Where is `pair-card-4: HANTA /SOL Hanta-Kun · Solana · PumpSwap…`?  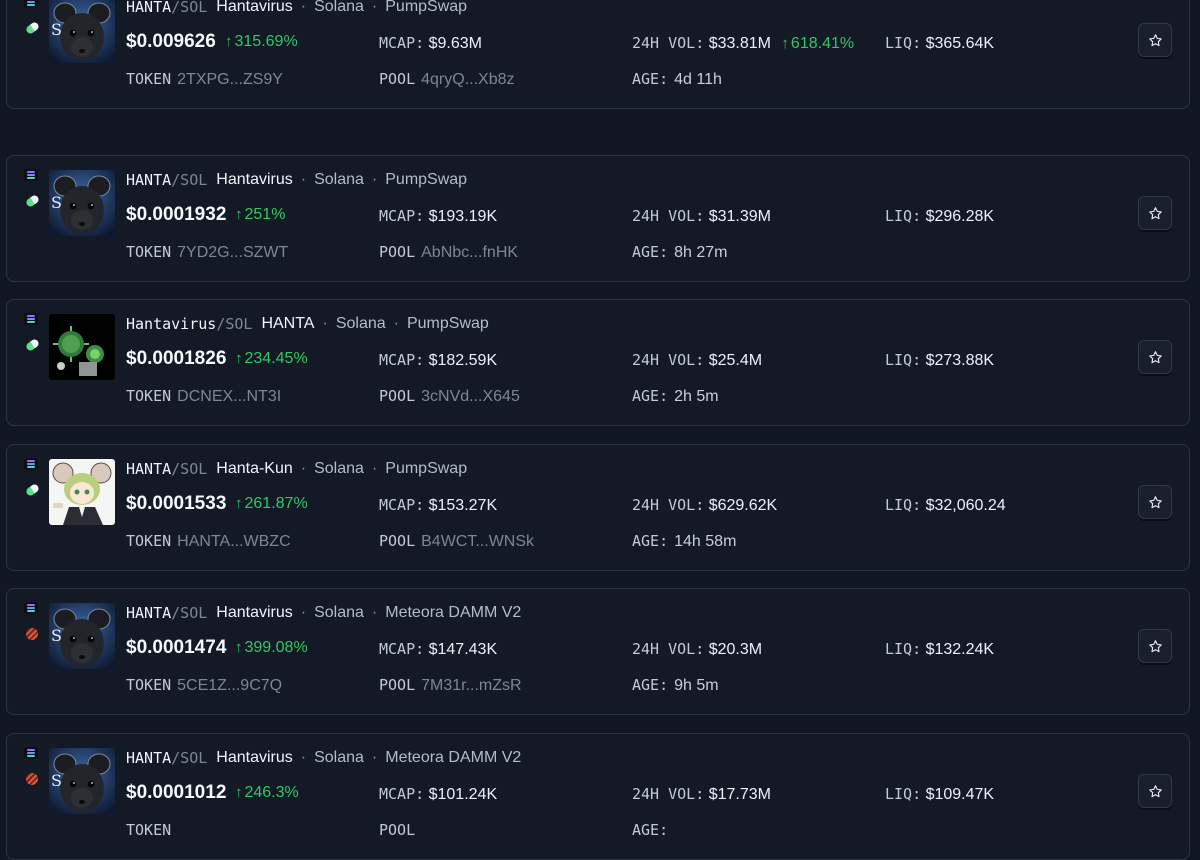
pair-card-4: HANTA /SOL Hanta-Kun · Solana · PumpSwap… is located at coordinates (598, 507).